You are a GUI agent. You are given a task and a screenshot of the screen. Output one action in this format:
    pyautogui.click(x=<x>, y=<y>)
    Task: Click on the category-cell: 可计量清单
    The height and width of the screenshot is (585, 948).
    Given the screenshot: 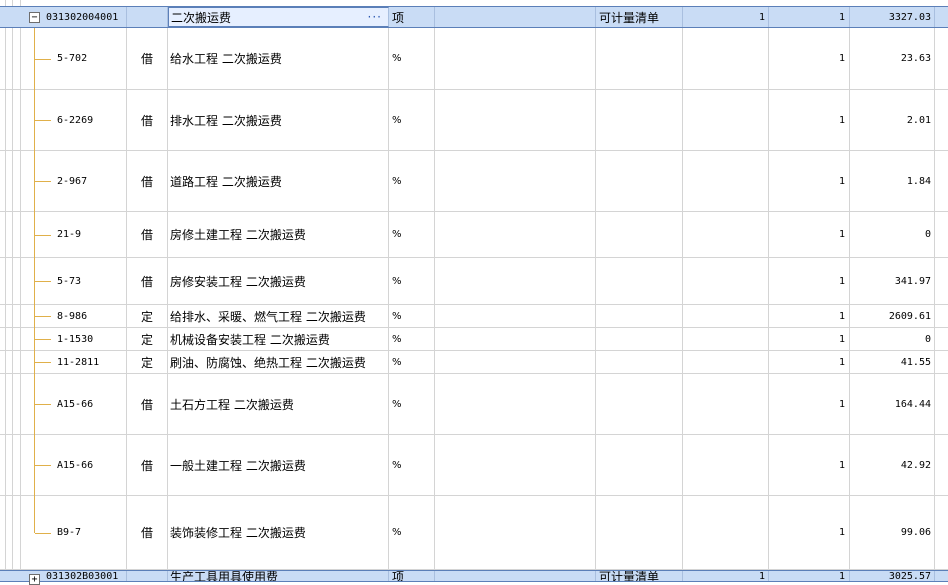 What is the action you would take?
    pyautogui.click(x=639, y=17)
    